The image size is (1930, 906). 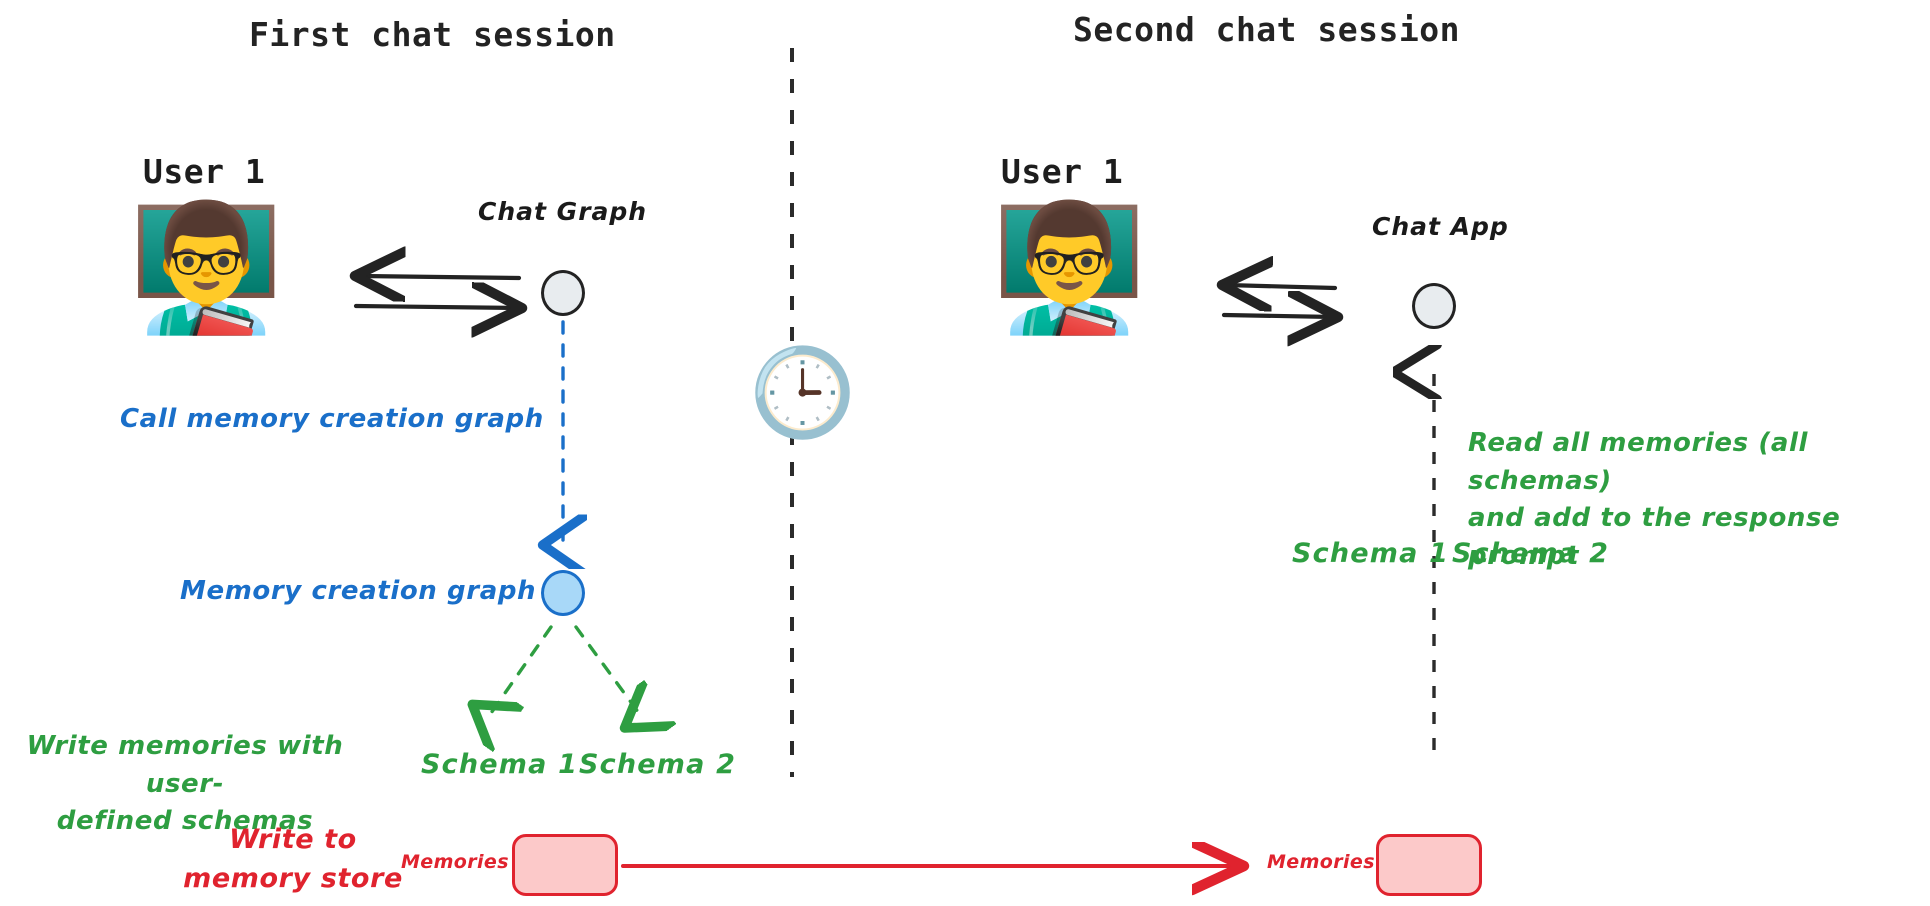 What do you see at coordinates (1429, 865) in the screenshot?
I see `memory-store-box-right` at bounding box center [1429, 865].